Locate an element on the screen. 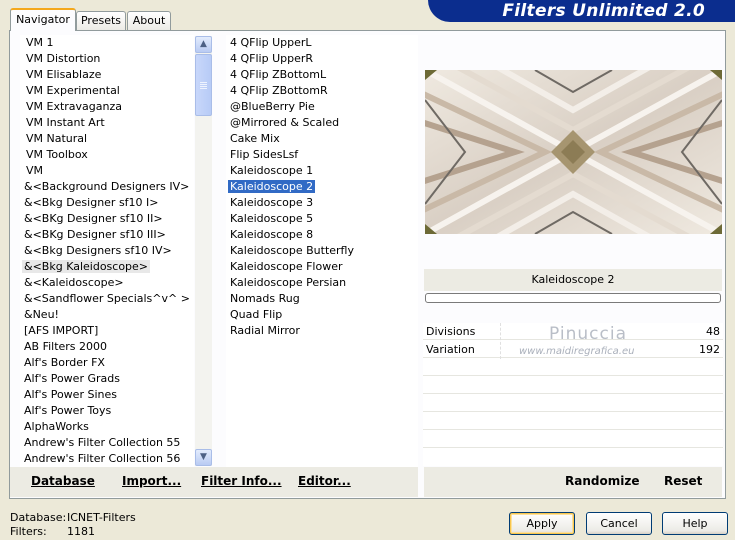 This screenshot has height=540, width=735. category-item: Alf's Power Grads is located at coordinates (107, 379).